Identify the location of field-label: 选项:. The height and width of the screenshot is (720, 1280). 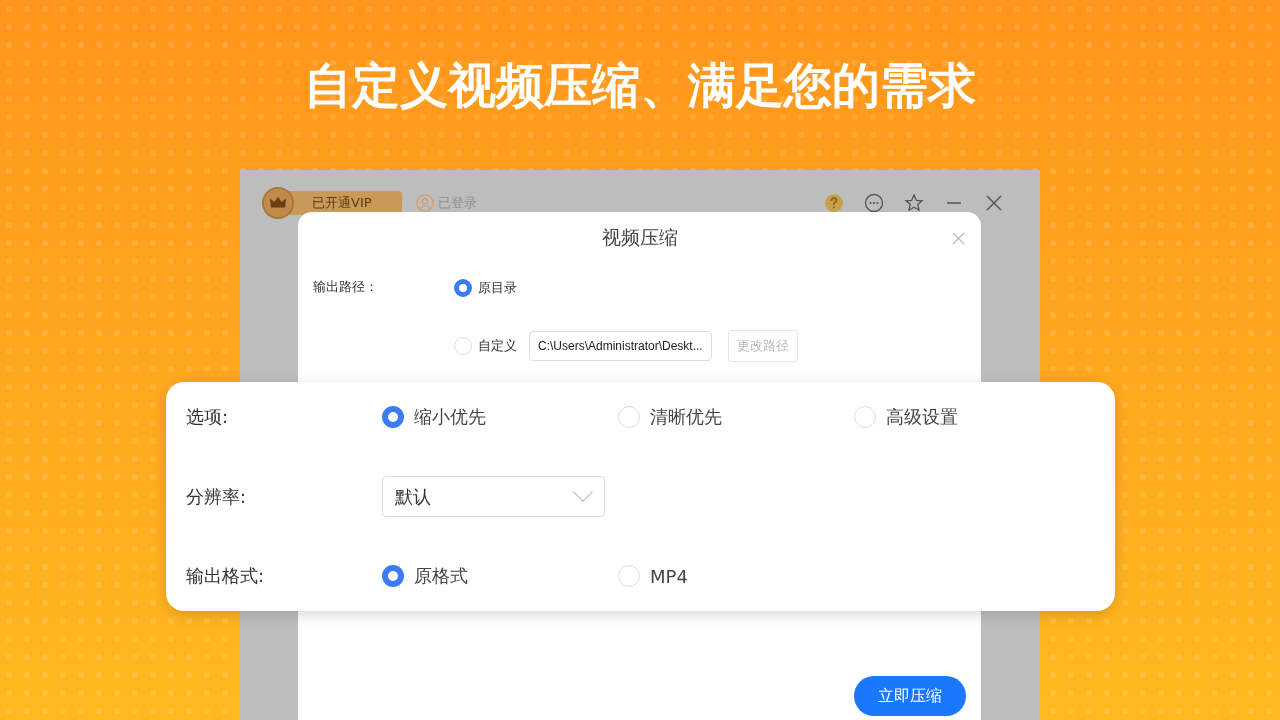
(208, 417).